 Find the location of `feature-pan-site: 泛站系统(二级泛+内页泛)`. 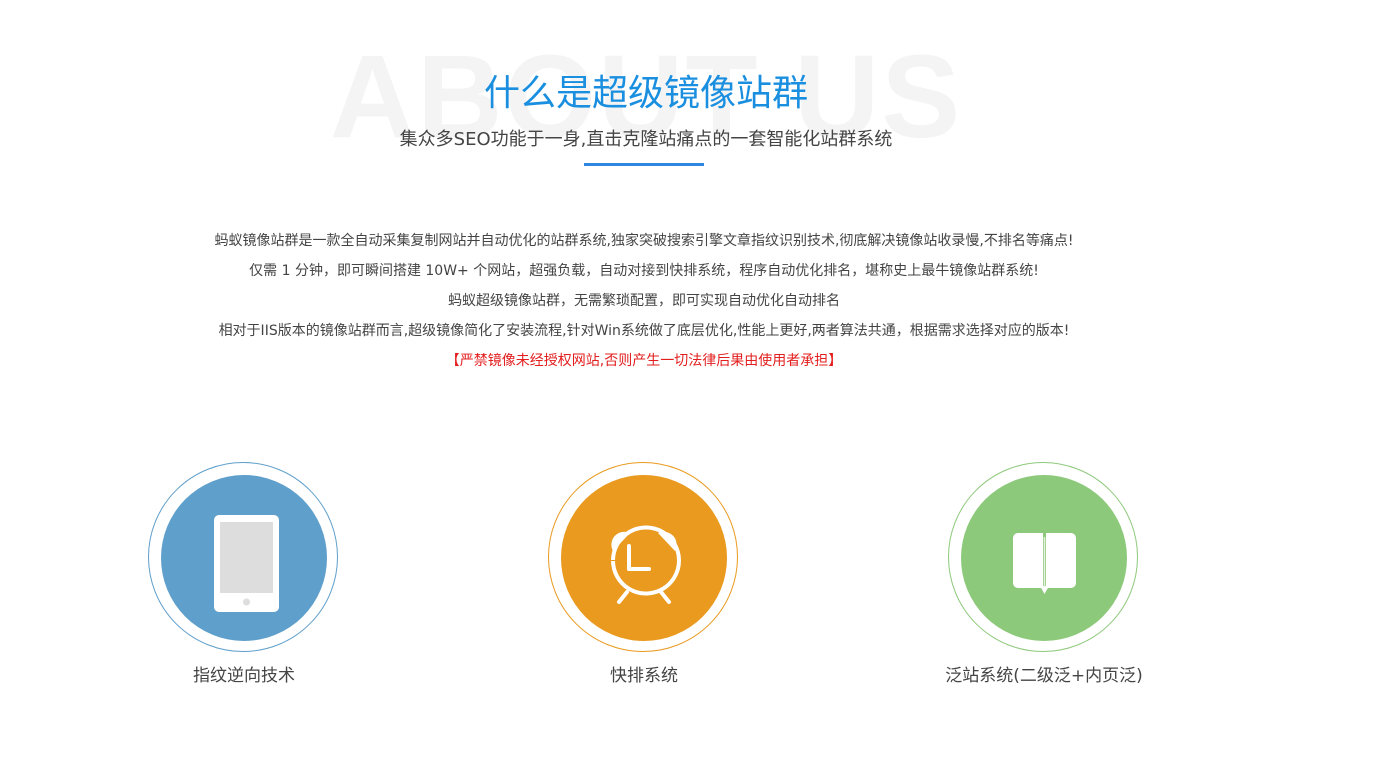

feature-pan-site: 泛站系统(二级泛+内页泛) is located at coordinates (1044, 574).